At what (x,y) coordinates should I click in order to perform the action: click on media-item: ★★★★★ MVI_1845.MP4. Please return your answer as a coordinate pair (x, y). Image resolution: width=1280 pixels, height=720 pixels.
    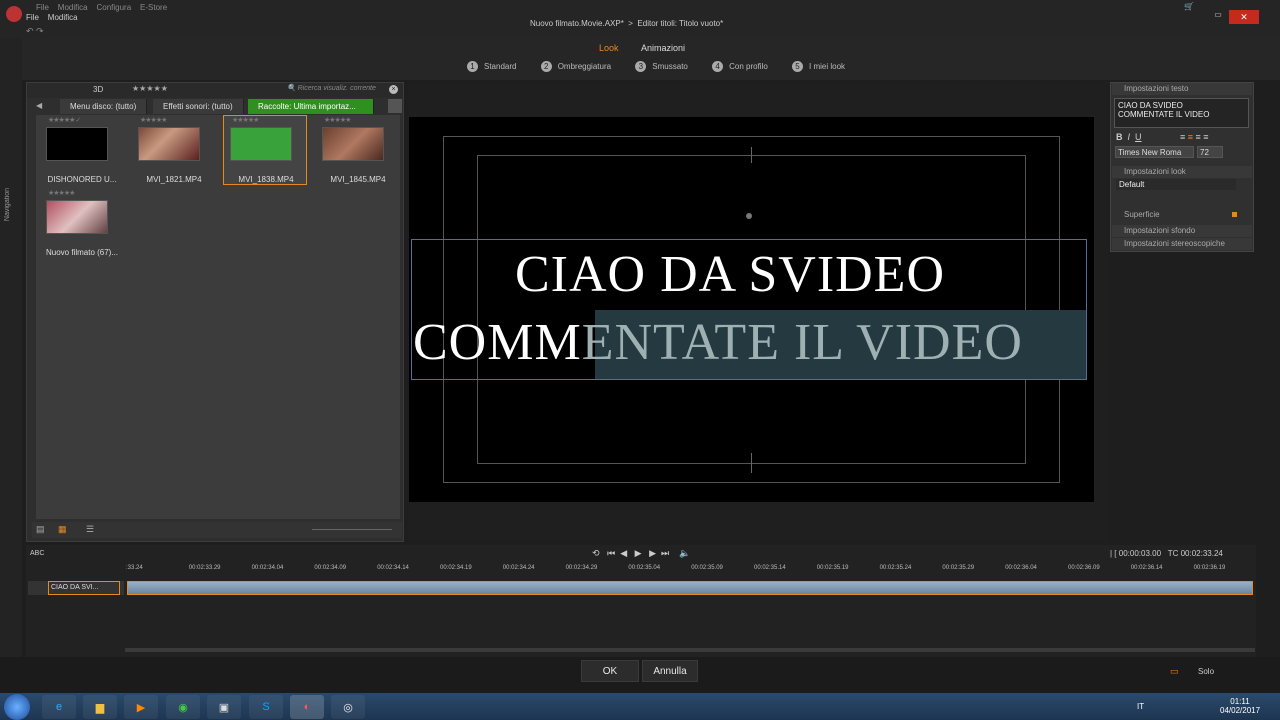
    Looking at the image, I should click on (352, 149).